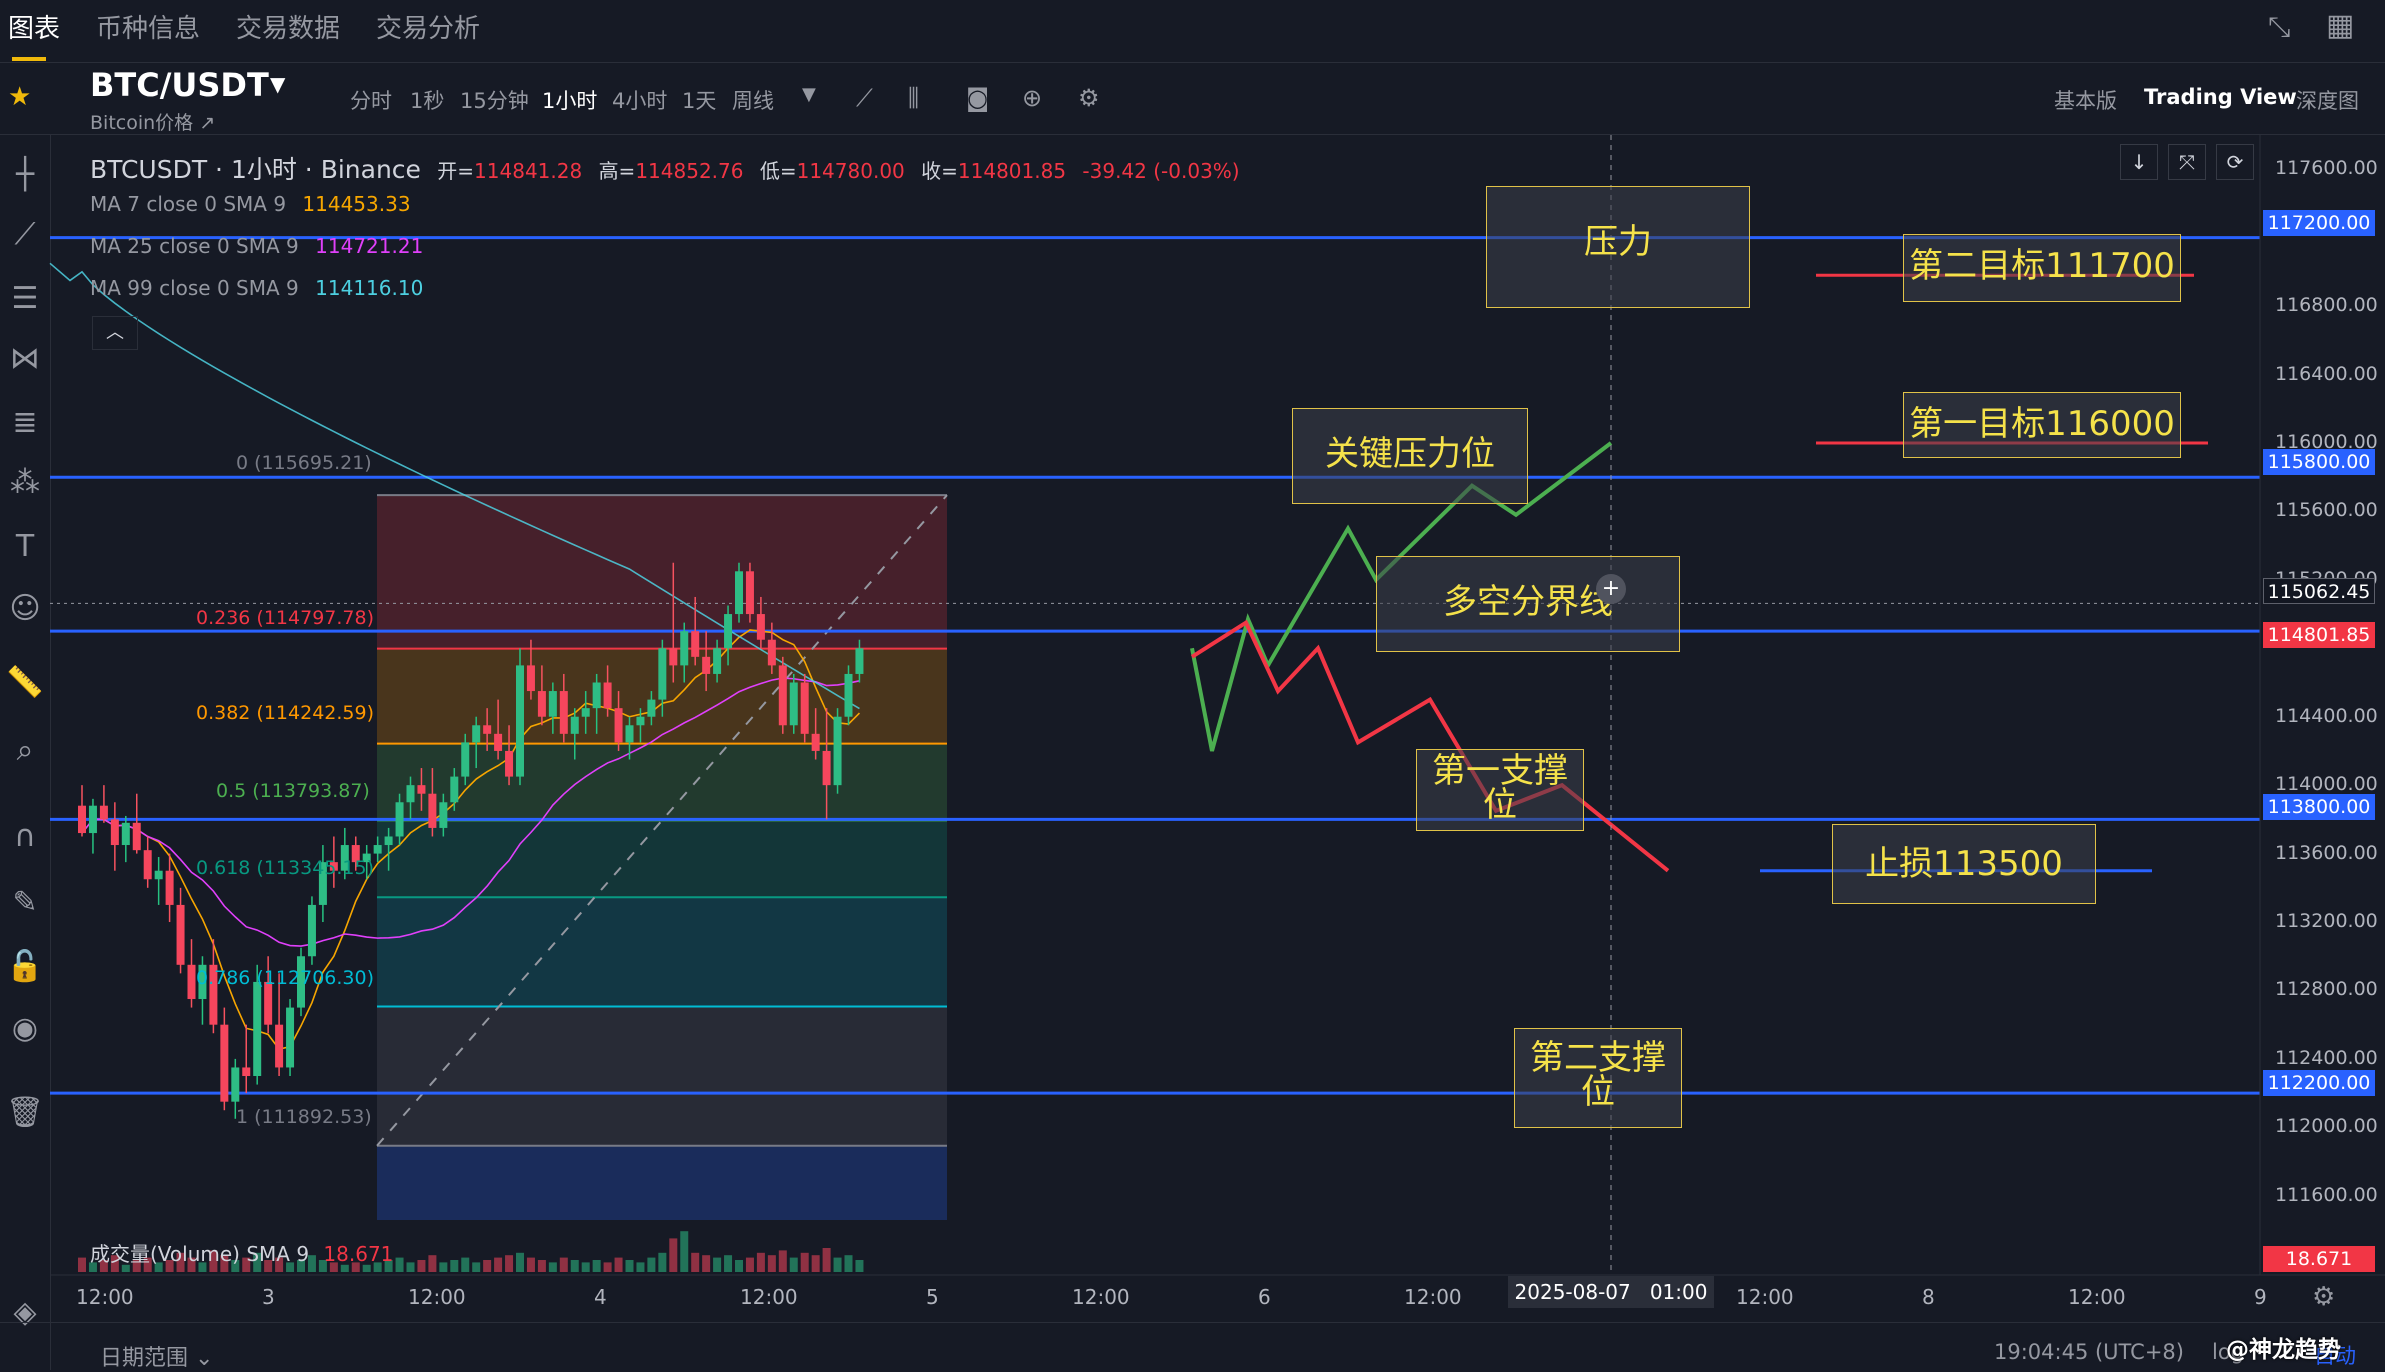 The image size is (2385, 1372). What do you see at coordinates (356, 204) in the screenshot?
I see `ma7-value: 114453.33` at bounding box center [356, 204].